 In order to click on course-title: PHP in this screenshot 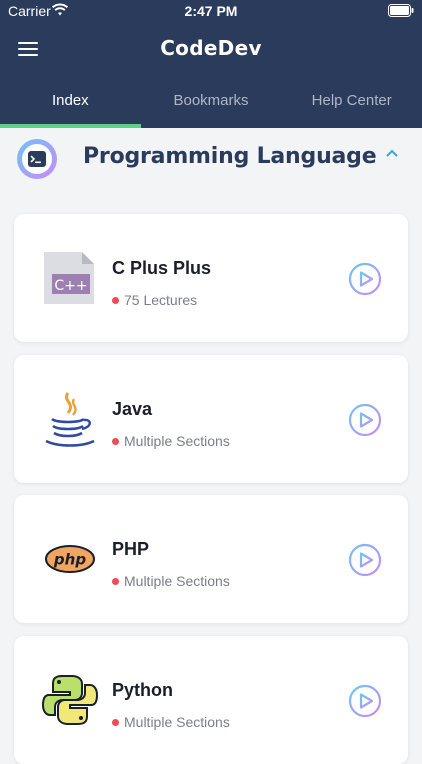, I will do `click(131, 549)`.